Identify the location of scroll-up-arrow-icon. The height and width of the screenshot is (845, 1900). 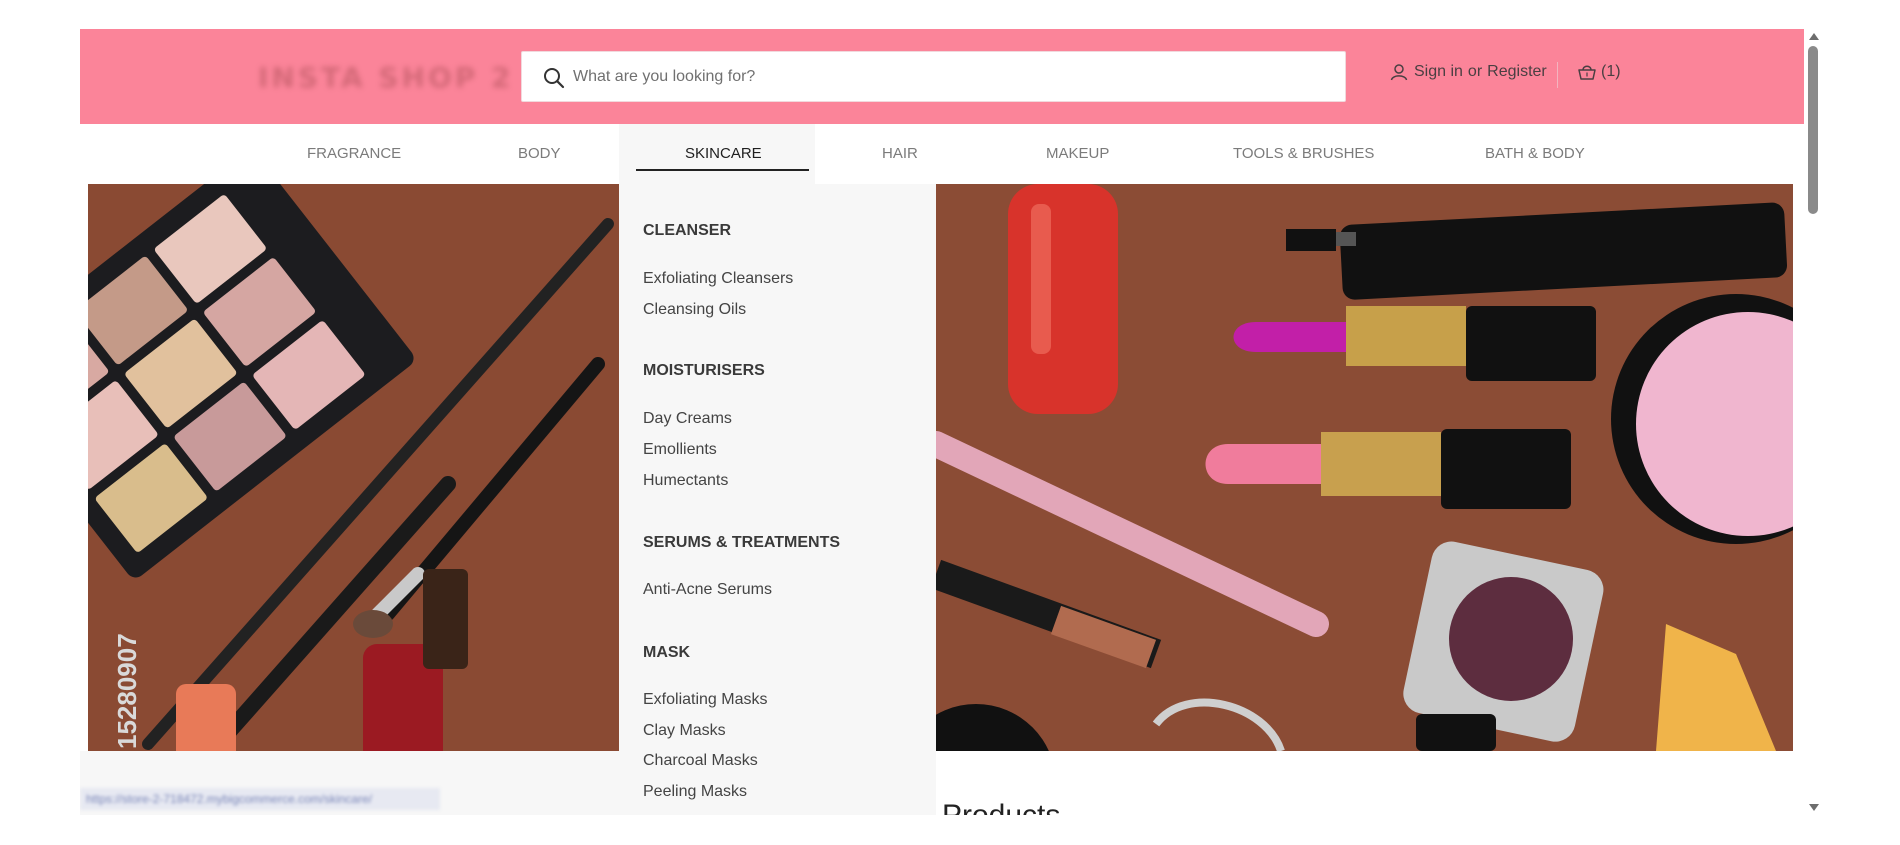
(1814, 36).